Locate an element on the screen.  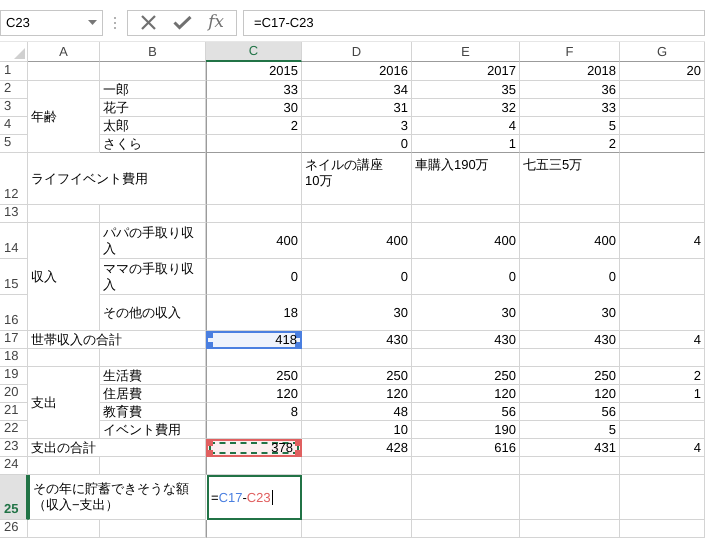
table-cell: 車購入190万 is located at coordinates (466, 179).